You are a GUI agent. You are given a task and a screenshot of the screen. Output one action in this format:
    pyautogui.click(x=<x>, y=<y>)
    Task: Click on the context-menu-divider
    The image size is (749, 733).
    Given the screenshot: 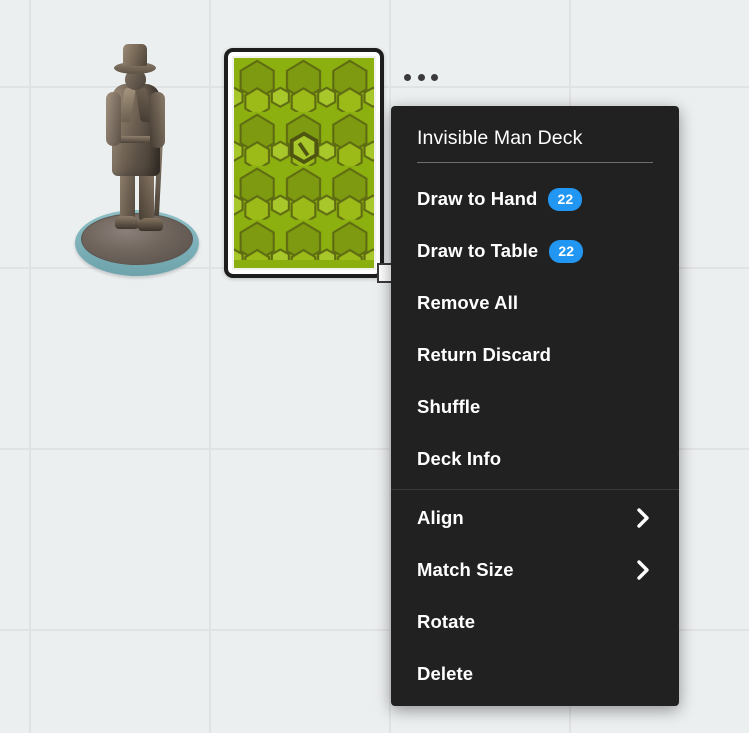 What is the action you would take?
    pyautogui.click(x=535, y=489)
    